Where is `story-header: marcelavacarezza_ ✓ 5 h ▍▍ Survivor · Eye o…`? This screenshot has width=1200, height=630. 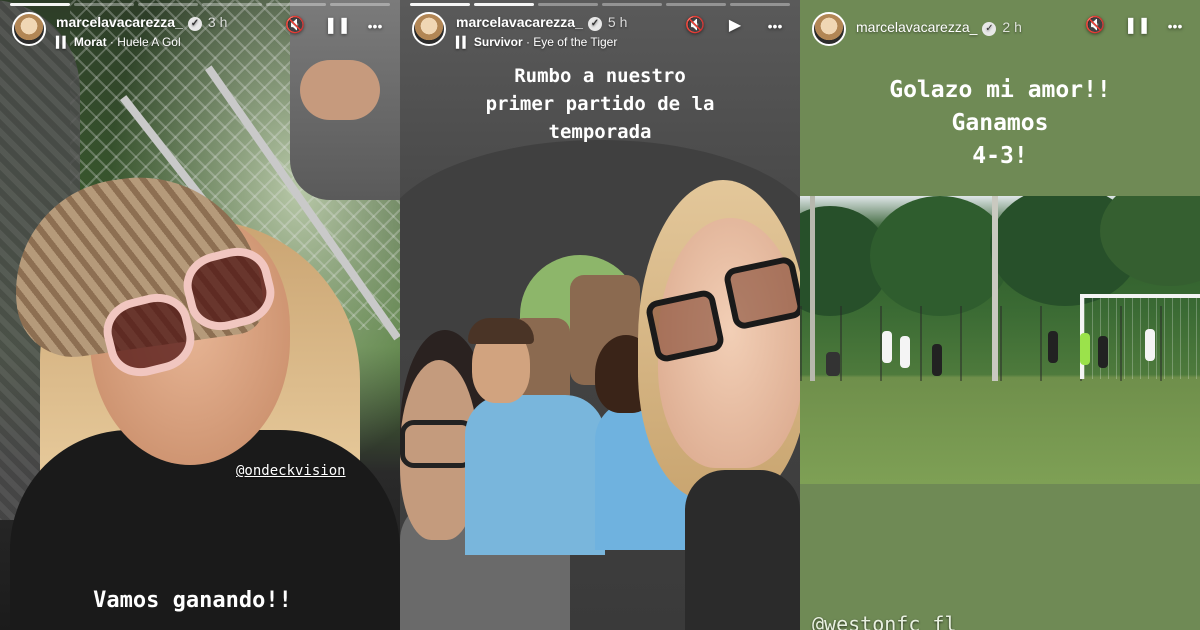
story-header: marcelavacarezza_ ✓ 5 h ▍▍ Survivor · Eye o… is located at coordinates (600, 30).